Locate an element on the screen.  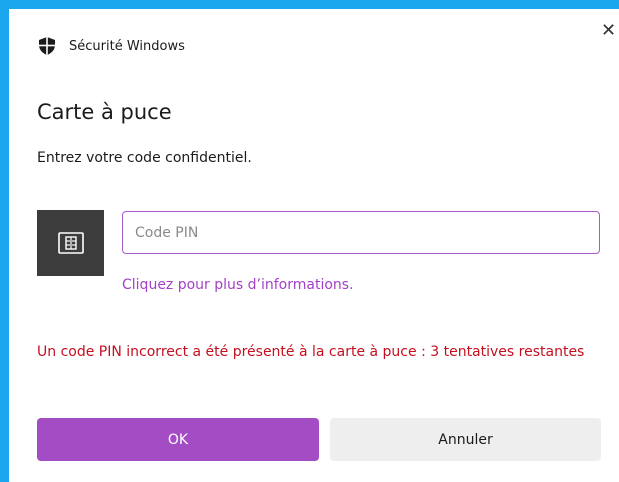
smart-card-glyph is located at coordinates (70, 243).